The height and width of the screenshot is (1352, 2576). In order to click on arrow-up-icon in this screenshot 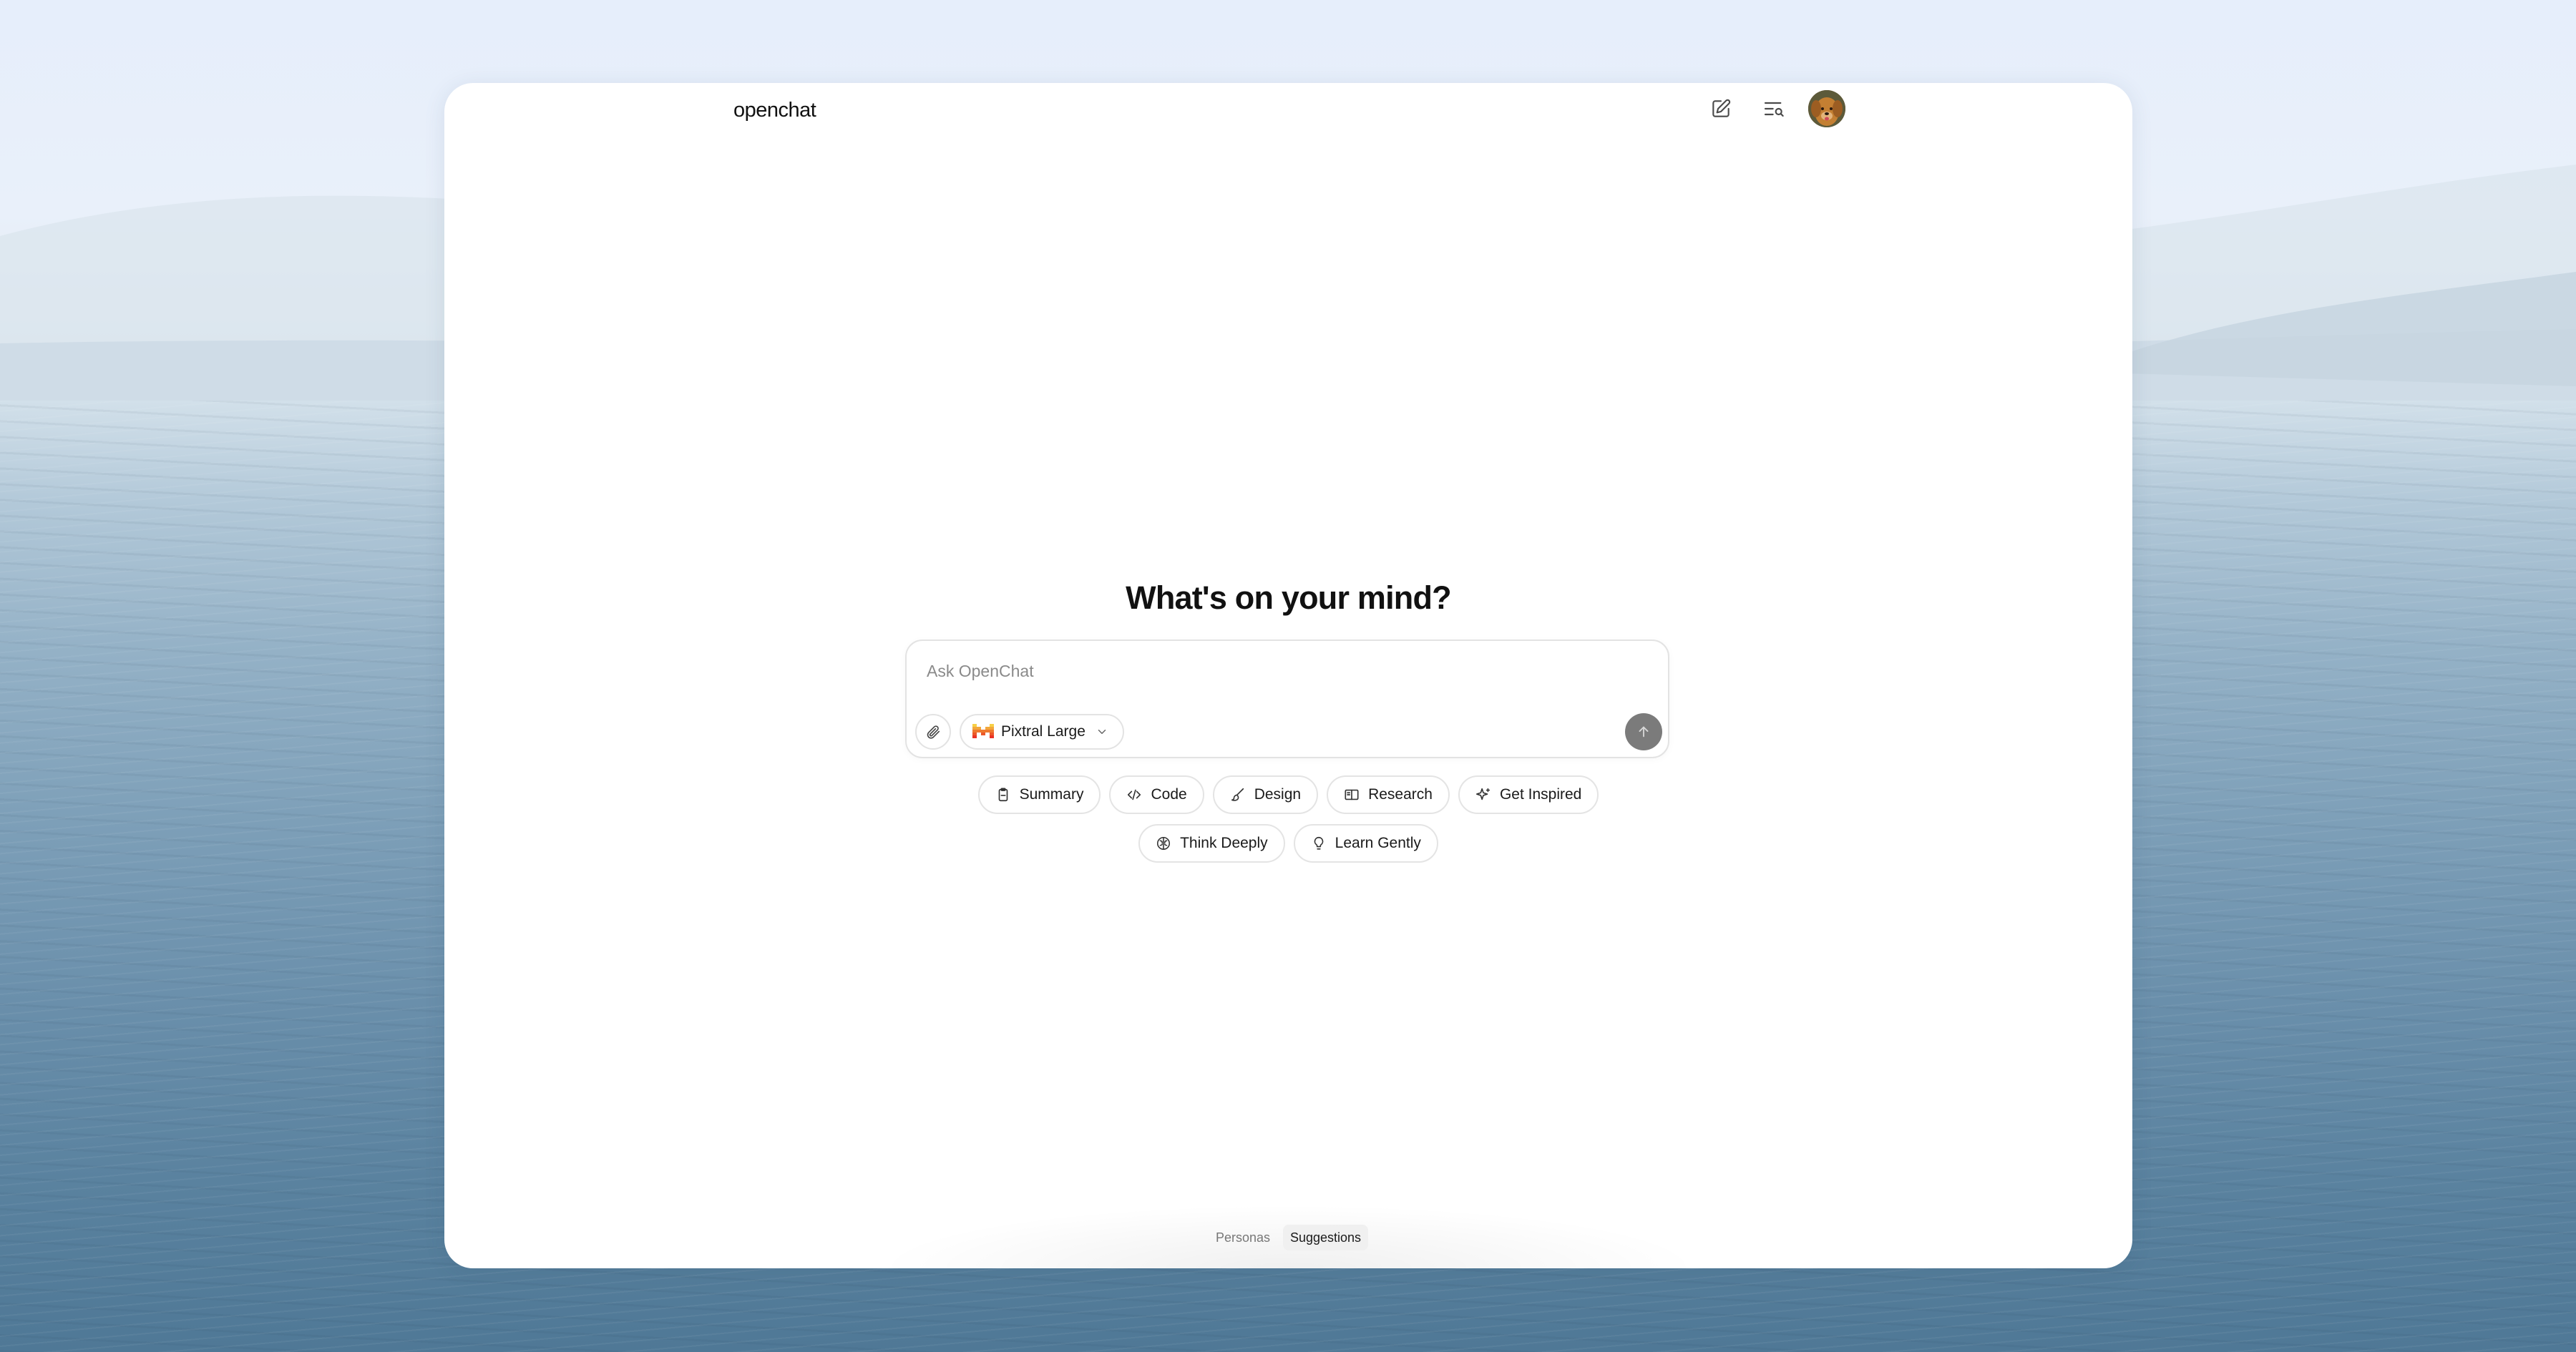, I will do `click(1644, 732)`.